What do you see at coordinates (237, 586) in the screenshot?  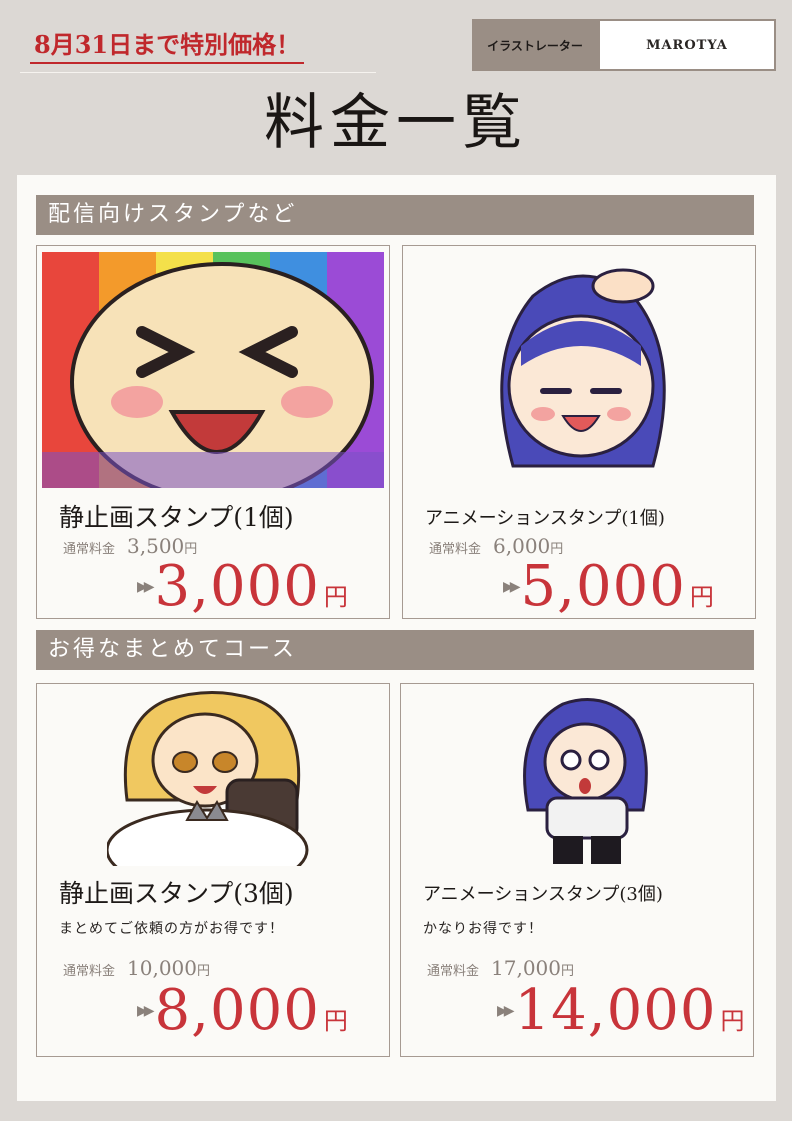 I see `sale-price-amount: 3,000` at bounding box center [237, 586].